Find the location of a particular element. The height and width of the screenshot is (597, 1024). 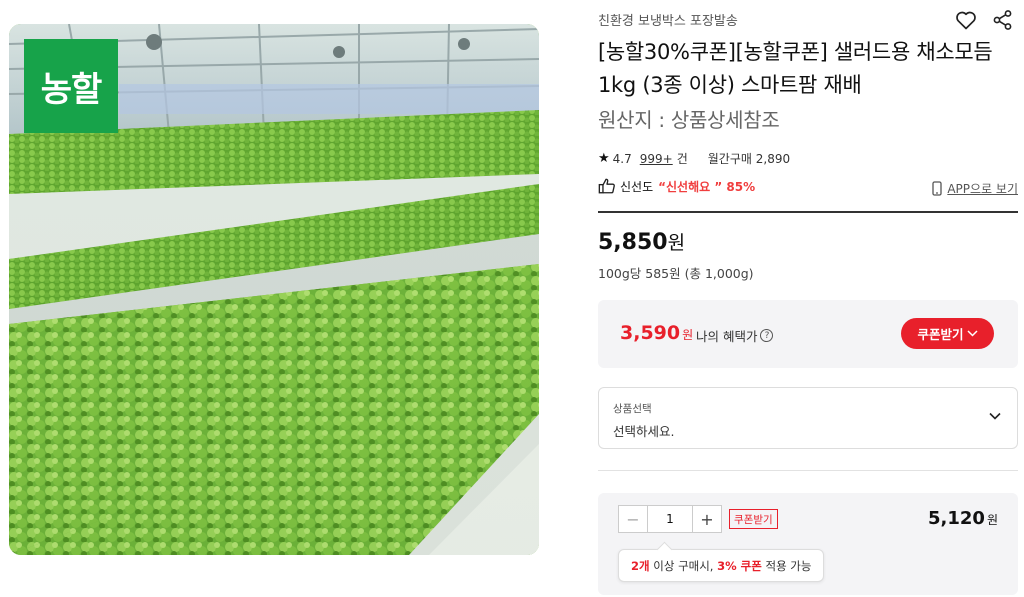

origin-info: 원산지 : 상품상세참조 is located at coordinates (689, 120).